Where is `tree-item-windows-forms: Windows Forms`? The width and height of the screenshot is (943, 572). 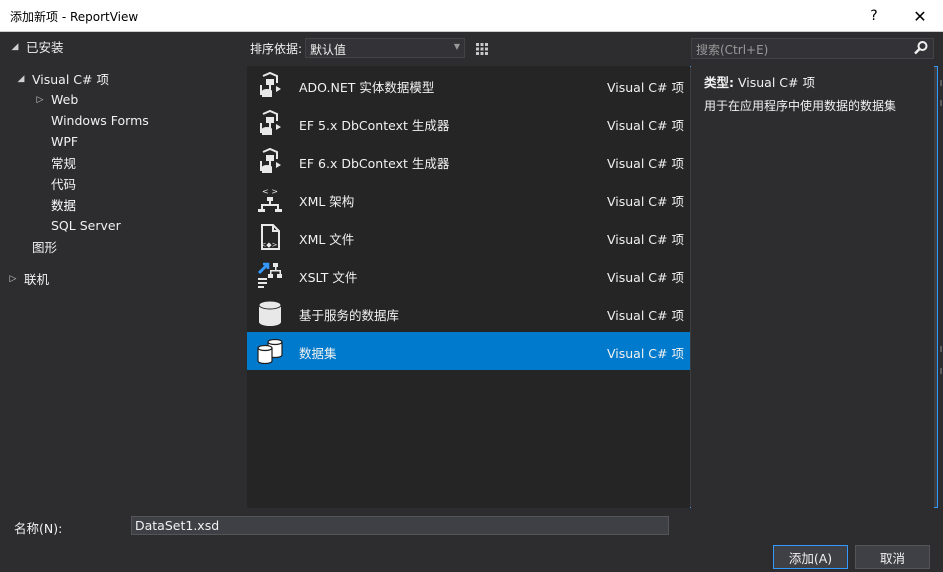 tree-item-windows-forms: Windows Forms is located at coordinates (98, 120).